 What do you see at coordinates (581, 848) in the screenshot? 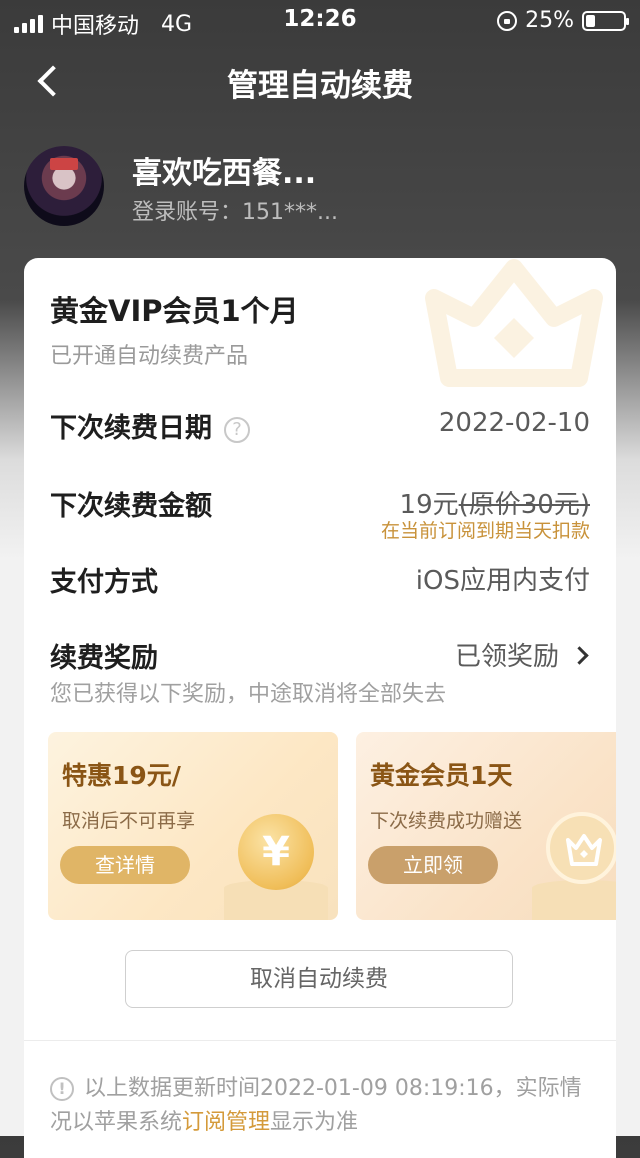
I see `crown-icon` at bounding box center [581, 848].